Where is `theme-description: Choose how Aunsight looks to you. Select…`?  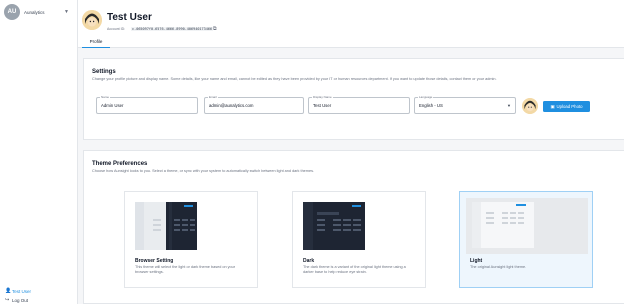
theme-description: Choose how Aunsight looks to you. Select… is located at coordinates (203, 171).